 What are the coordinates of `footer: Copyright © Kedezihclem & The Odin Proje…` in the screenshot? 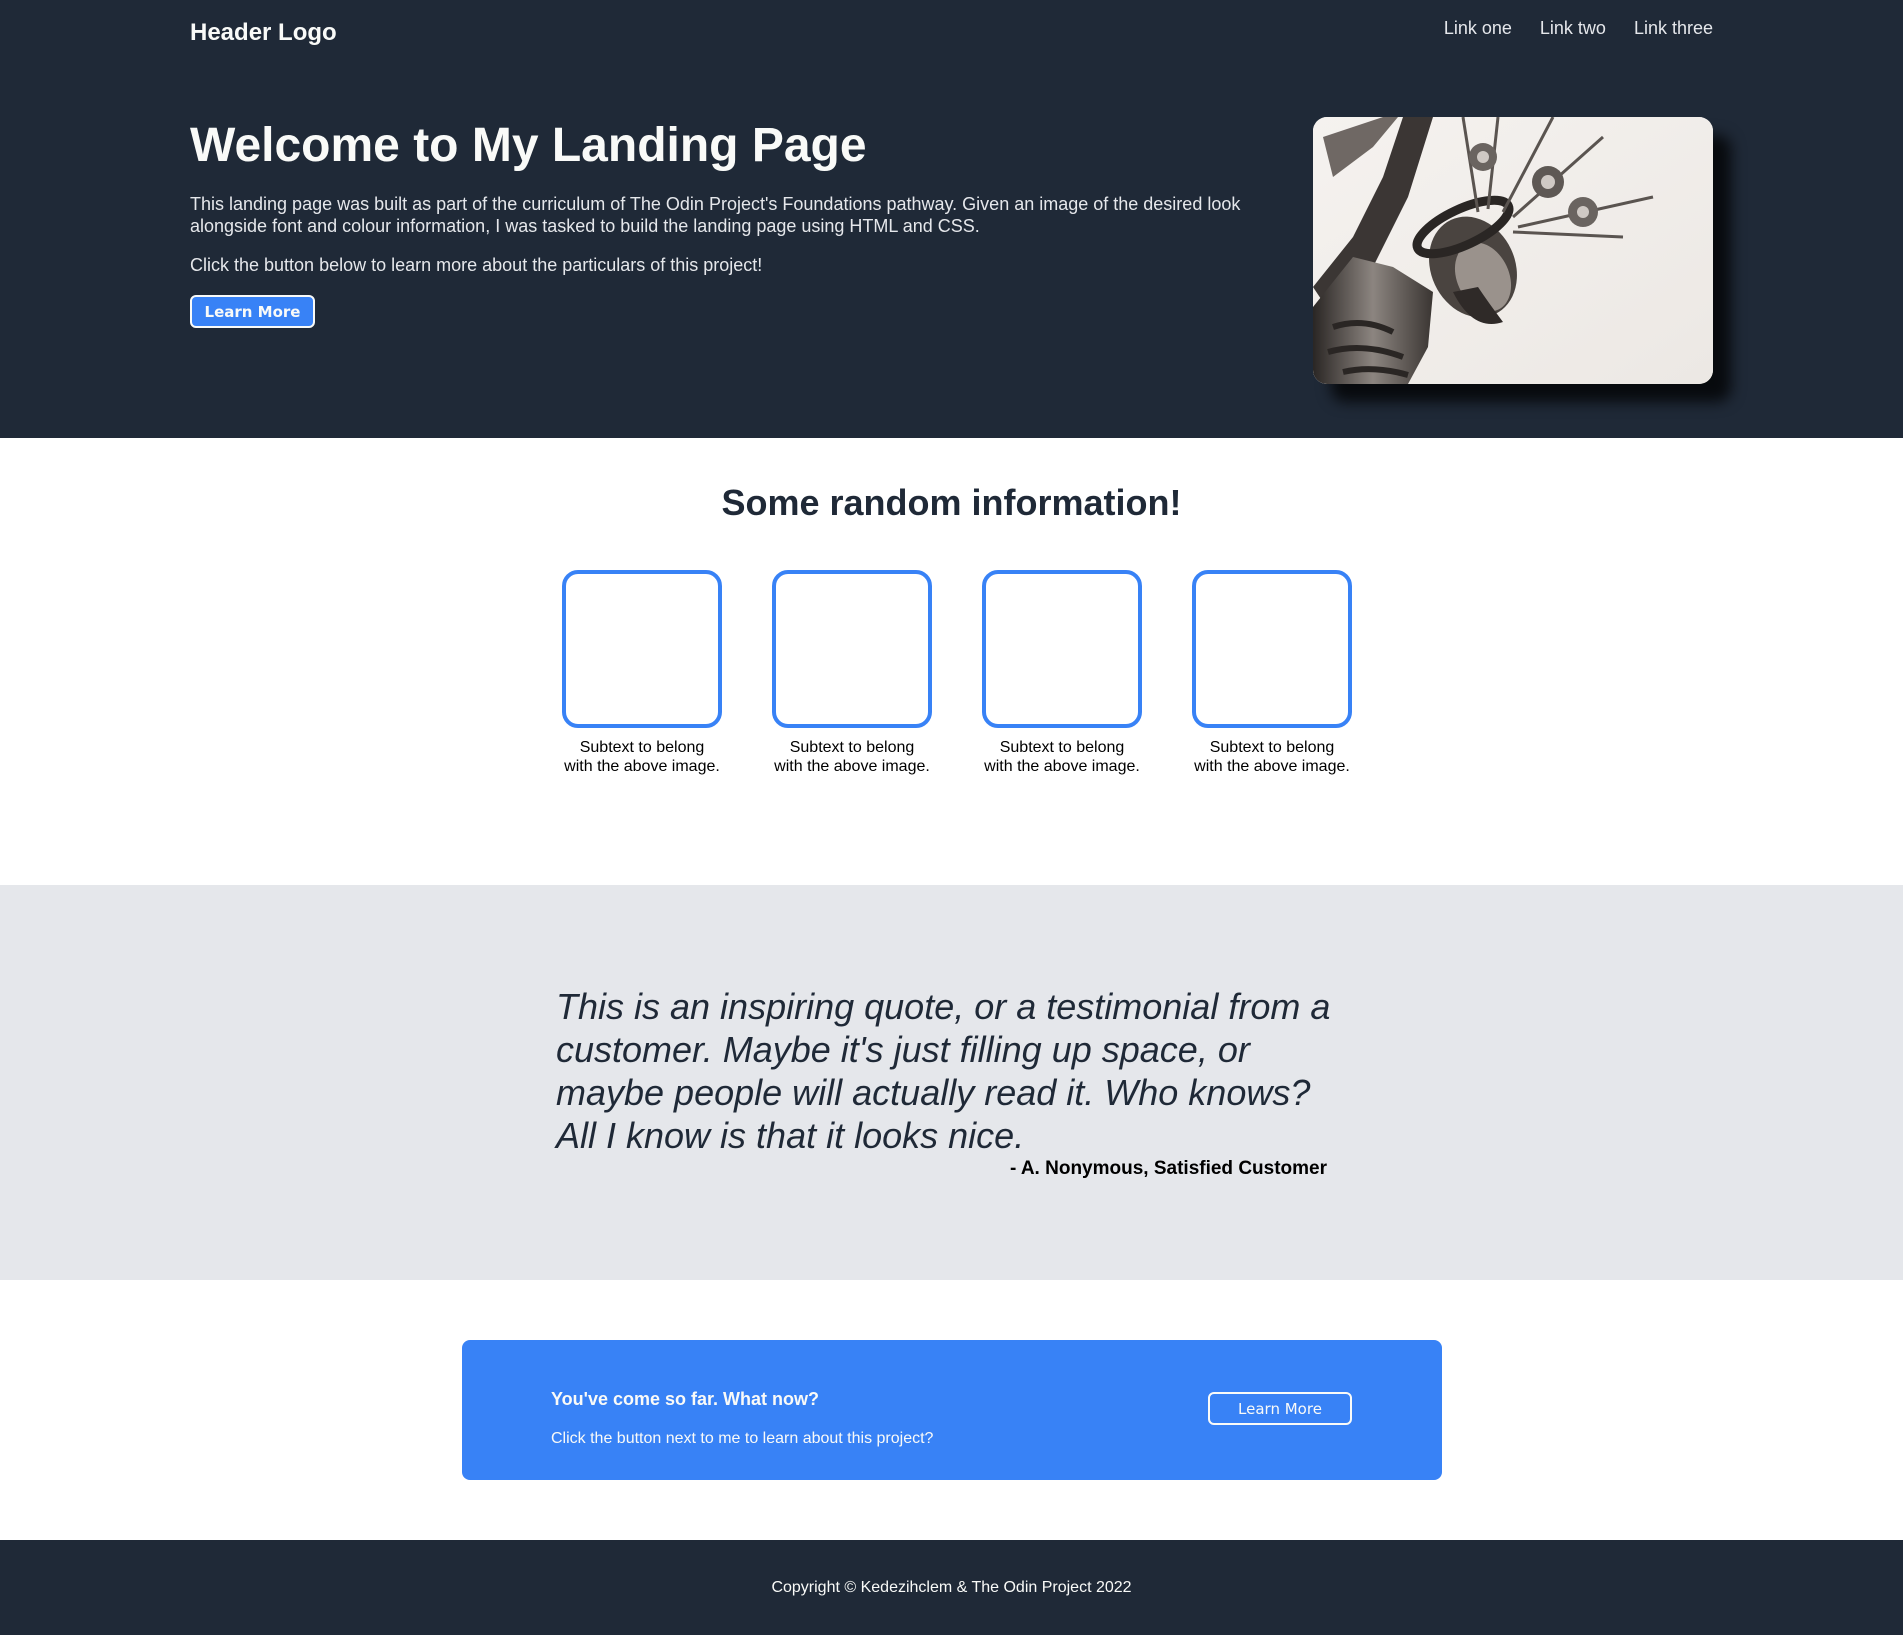 It's located at (951, 1587).